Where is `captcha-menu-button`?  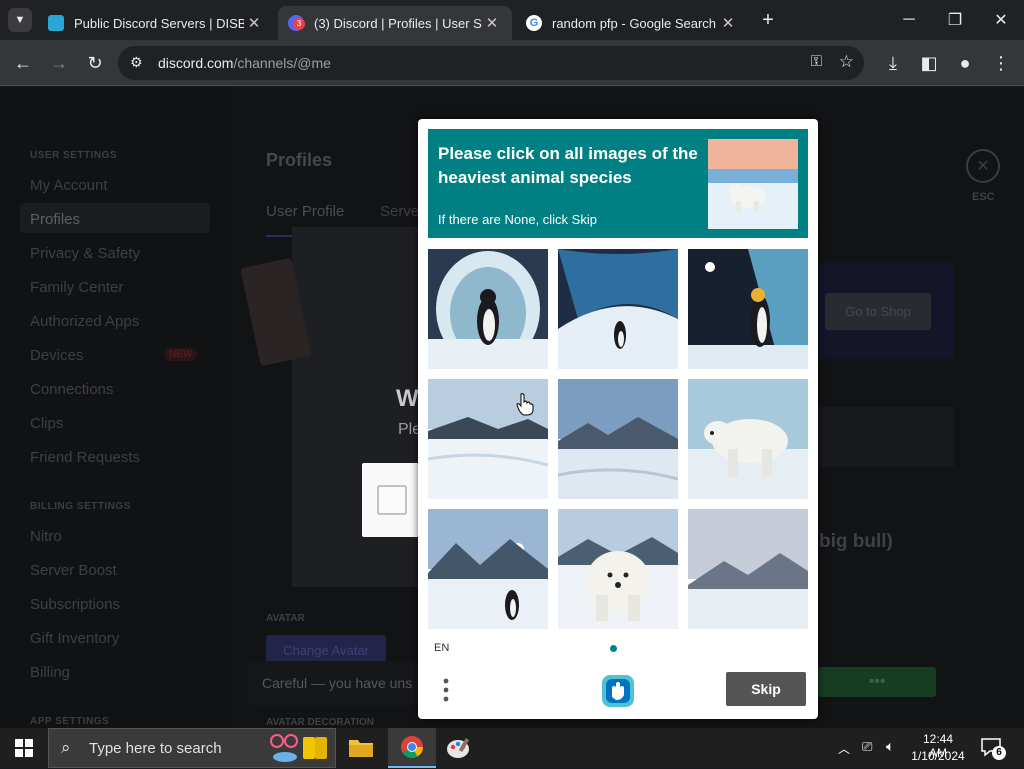 captcha-menu-button is located at coordinates (446, 690).